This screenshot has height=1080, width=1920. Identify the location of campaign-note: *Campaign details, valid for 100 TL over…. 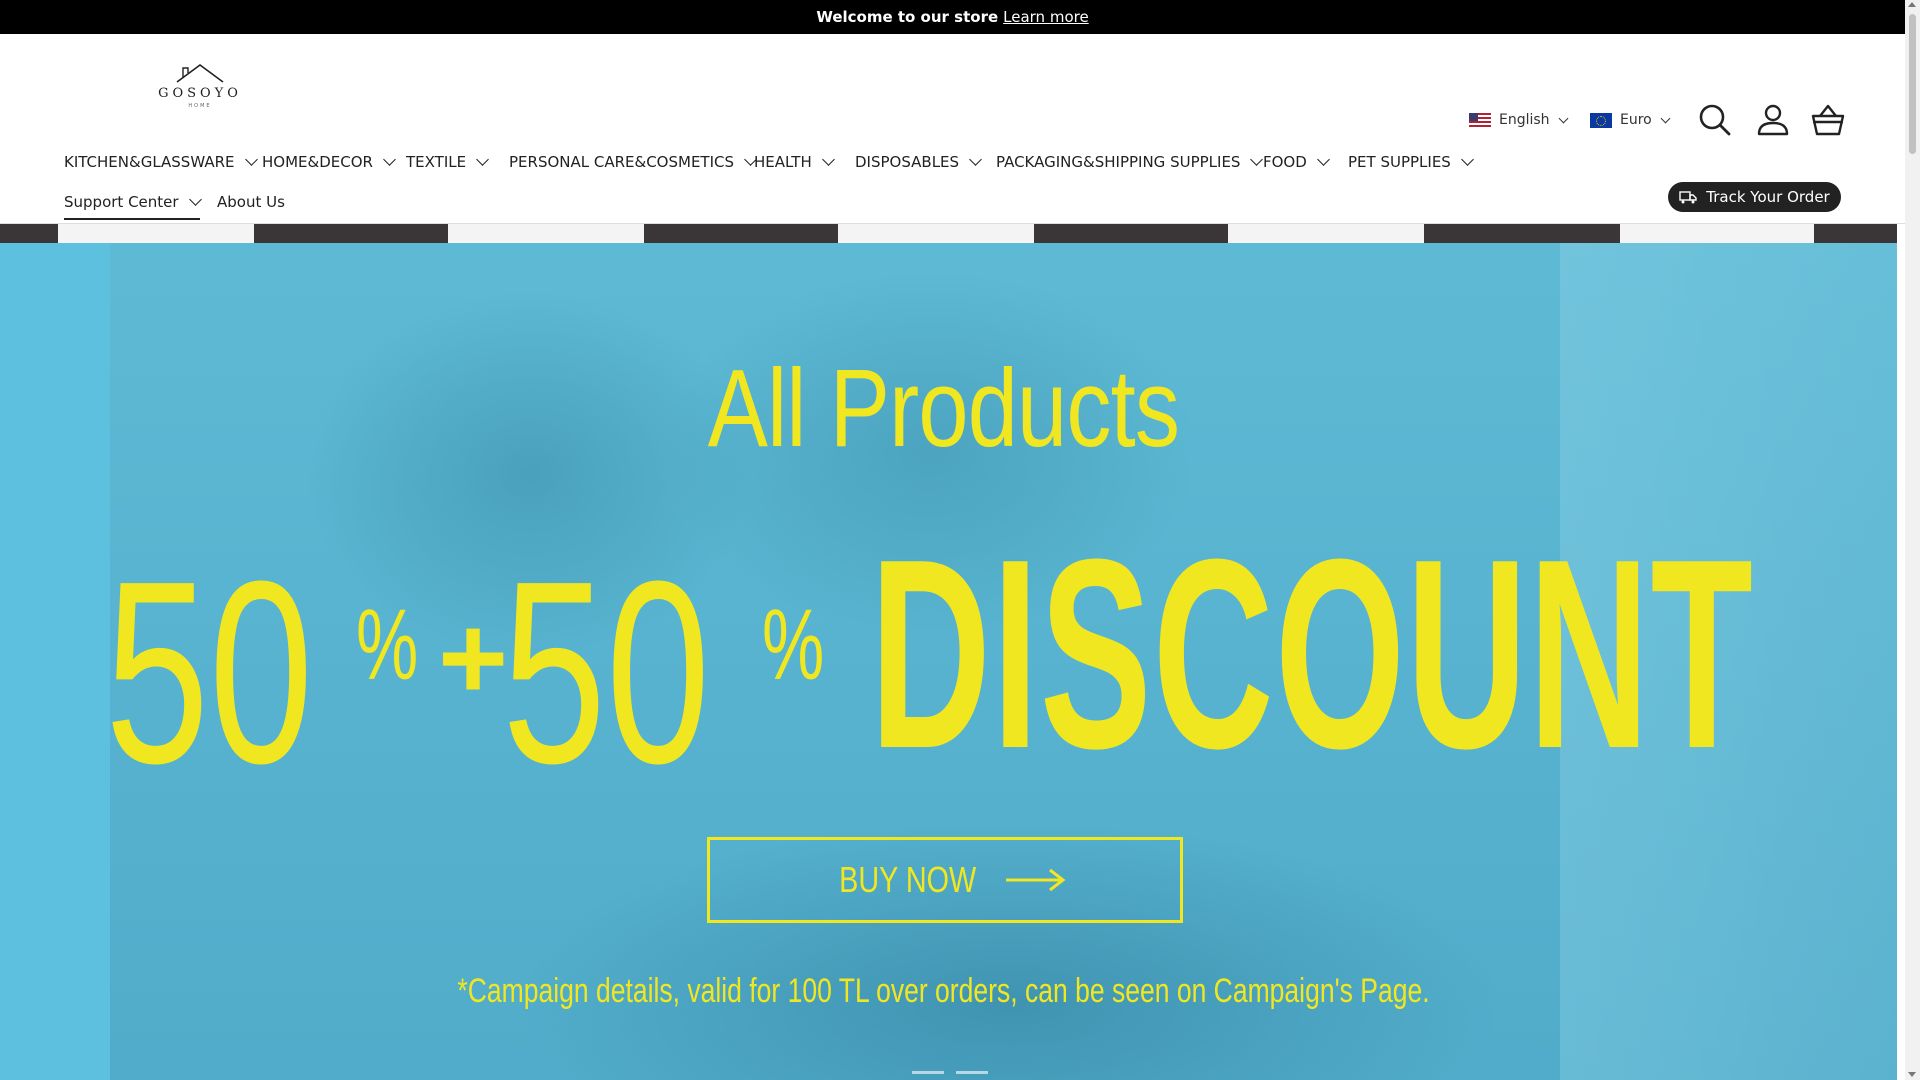
(943, 991).